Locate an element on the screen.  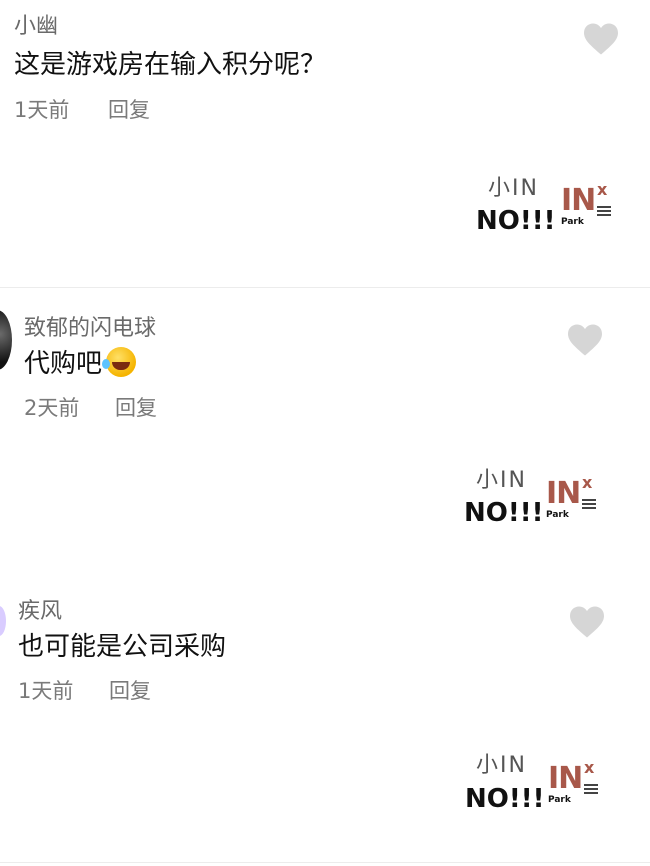
comment-time: 2天前 is located at coordinates (52, 408).